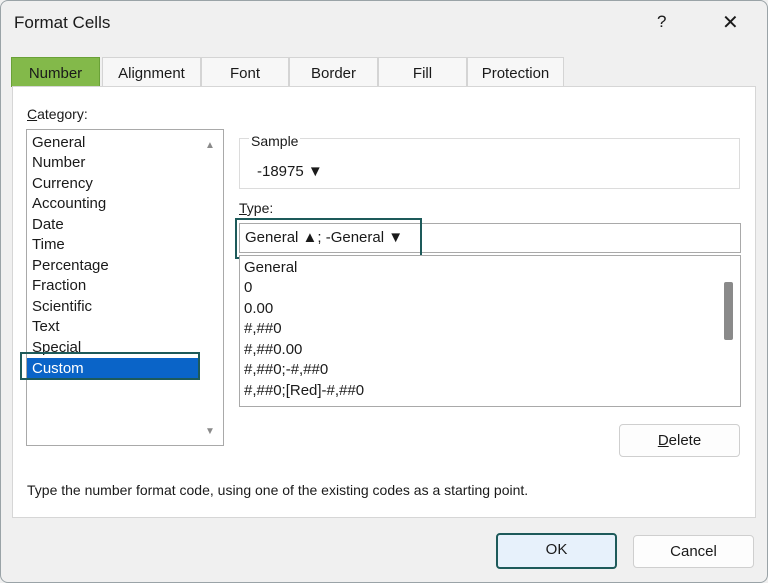  Describe the element at coordinates (275, 141) in the screenshot. I see `sample-label: Sample` at that location.